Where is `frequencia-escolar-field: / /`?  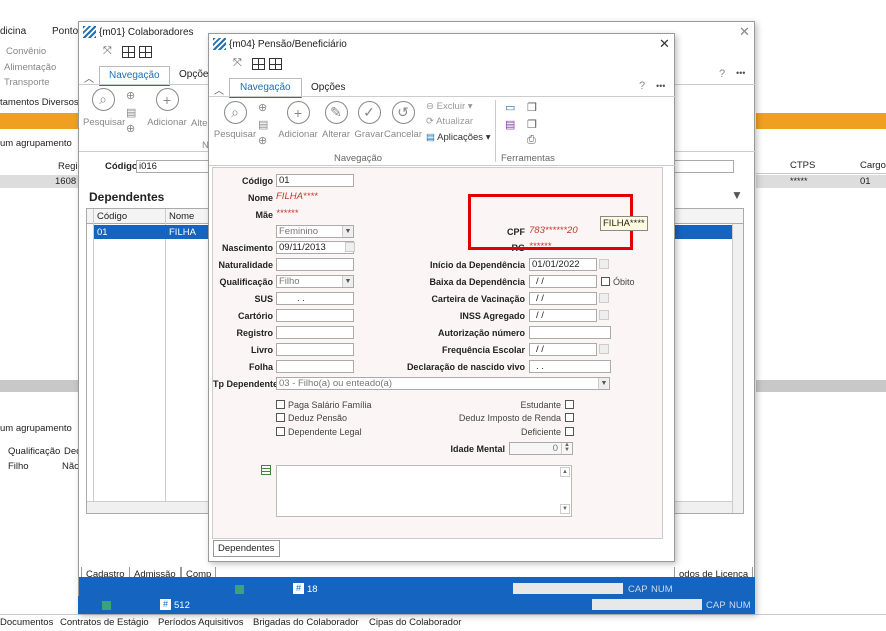
frequencia-escolar-field: / / is located at coordinates (563, 349).